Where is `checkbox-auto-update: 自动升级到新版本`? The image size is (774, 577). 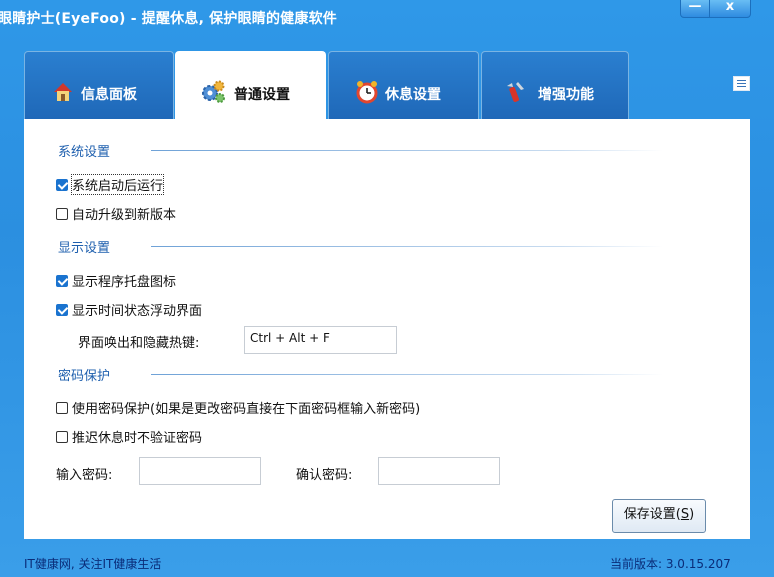
checkbox-auto-update: 自动升级到新版本 is located at coordinates (116, 213).